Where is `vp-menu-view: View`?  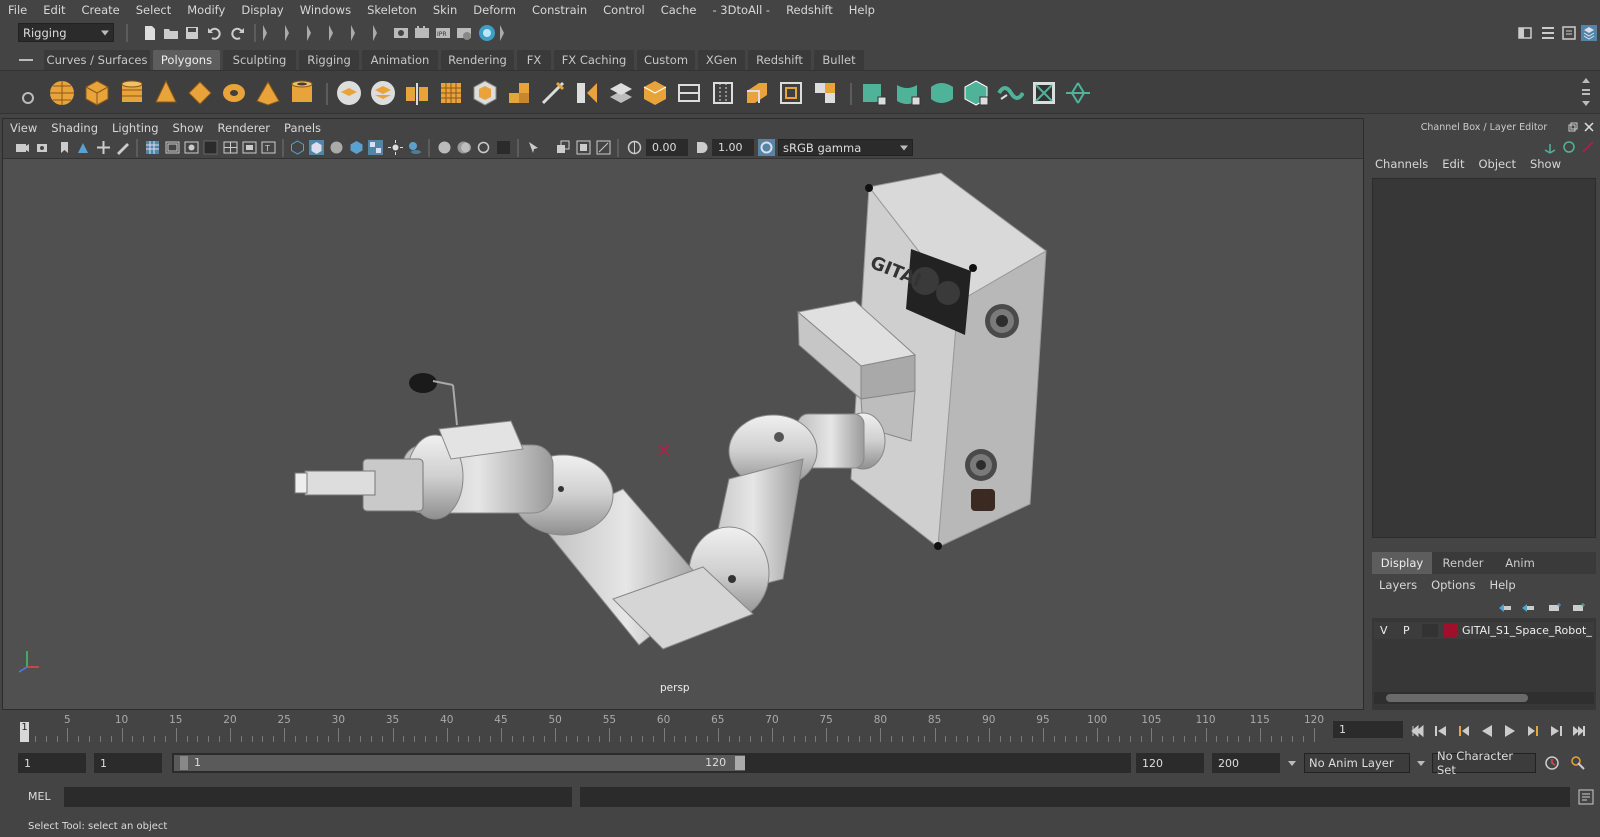
vp-menu-view: View is located at coordinates (23, 128).